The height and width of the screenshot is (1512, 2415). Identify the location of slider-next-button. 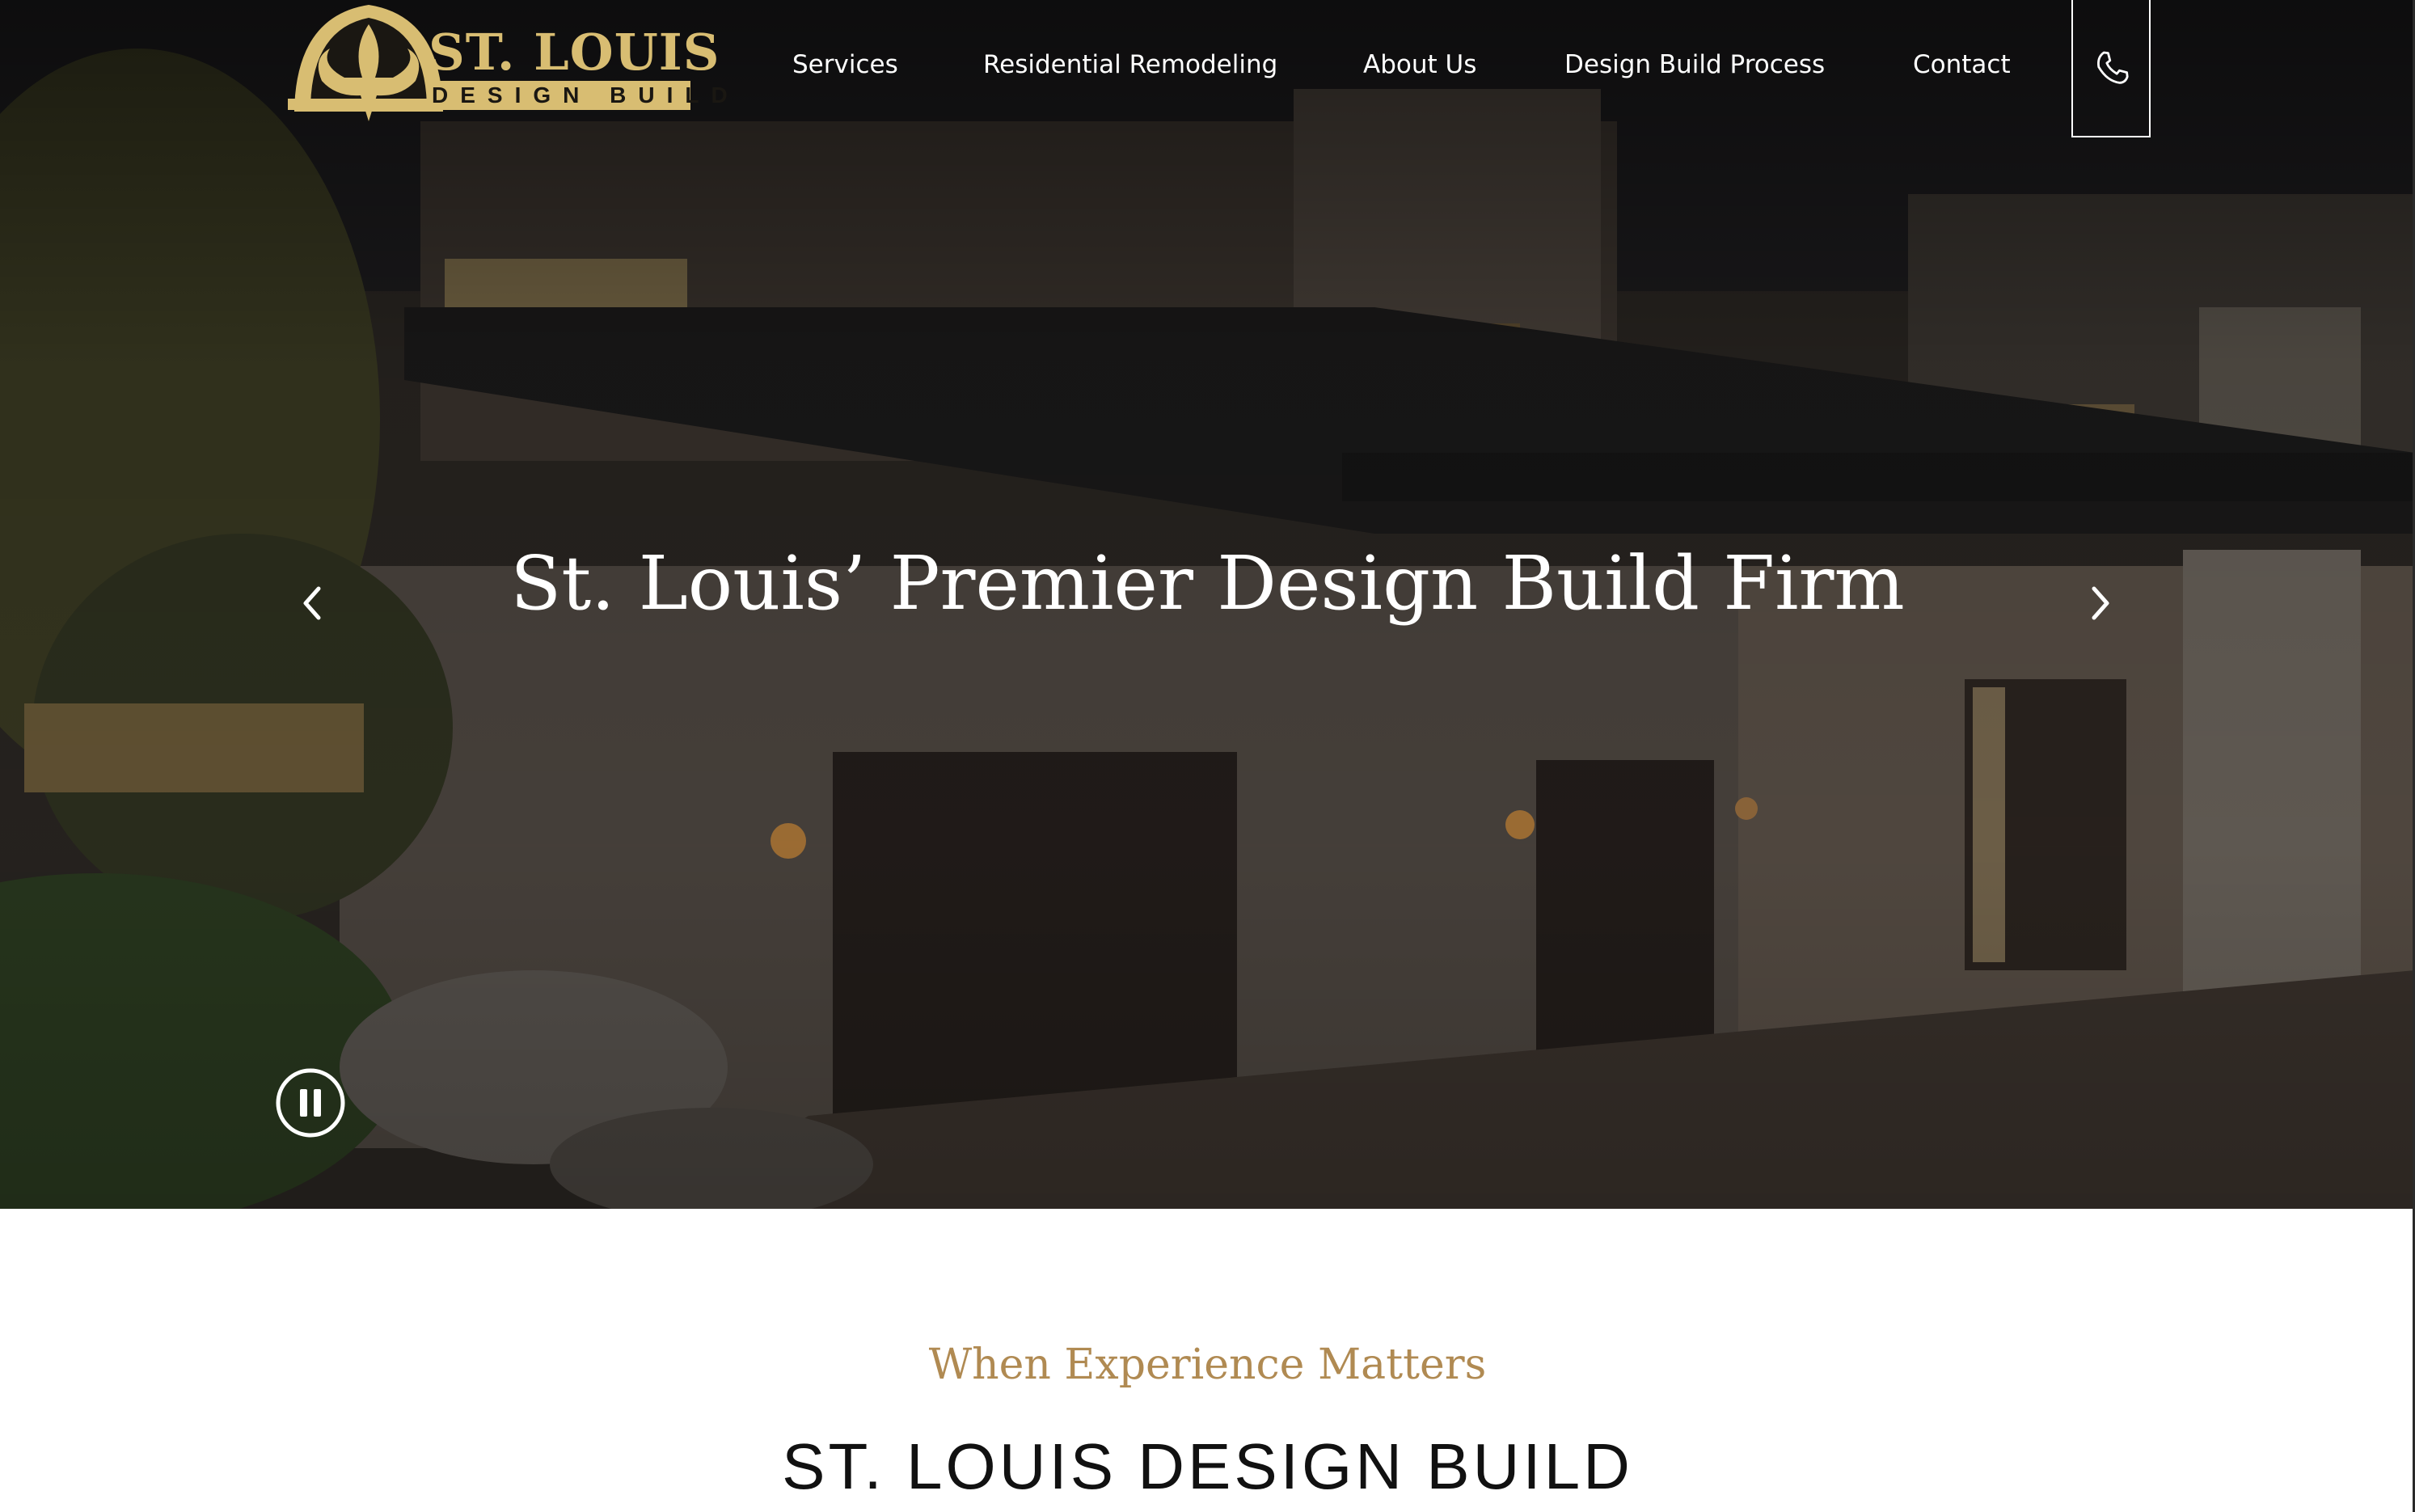
(2100, 603).